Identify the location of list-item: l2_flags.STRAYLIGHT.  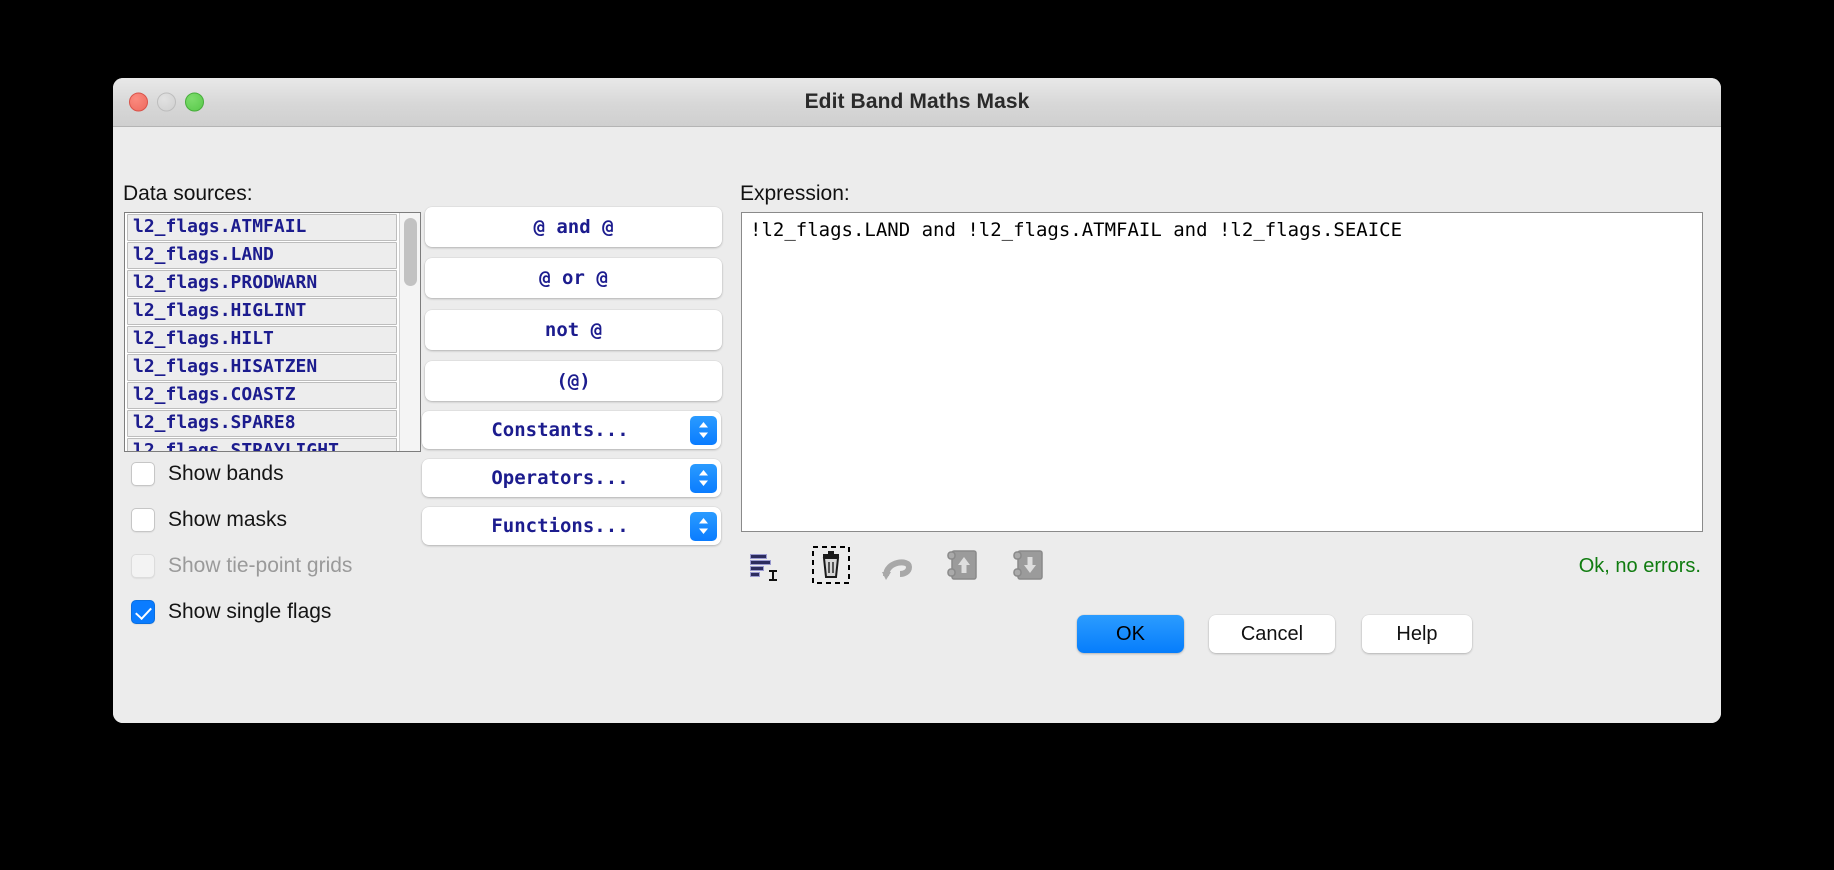
(262, 444).